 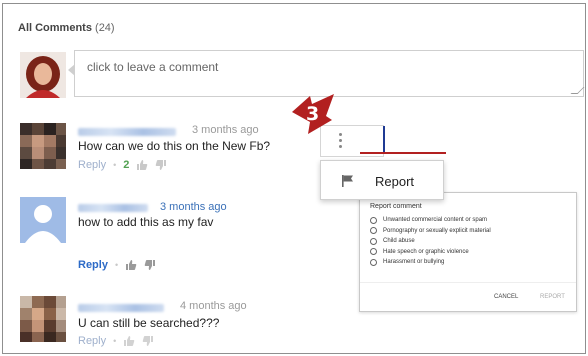 I want to click on report-option: Child abuse, so click(x=430, y=241).